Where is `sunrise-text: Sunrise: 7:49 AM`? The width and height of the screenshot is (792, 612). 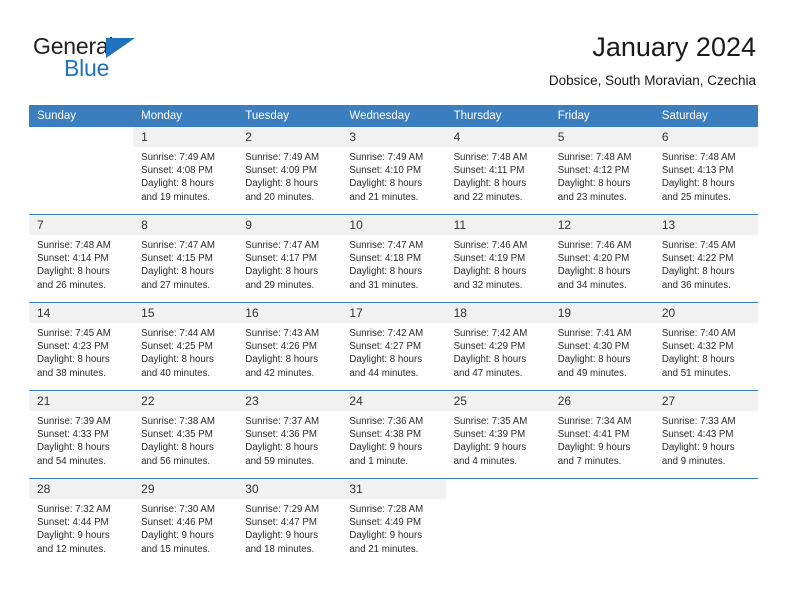 sunrise-text: Sunrise: 7:49 AM is located at coordinates (178, 157).